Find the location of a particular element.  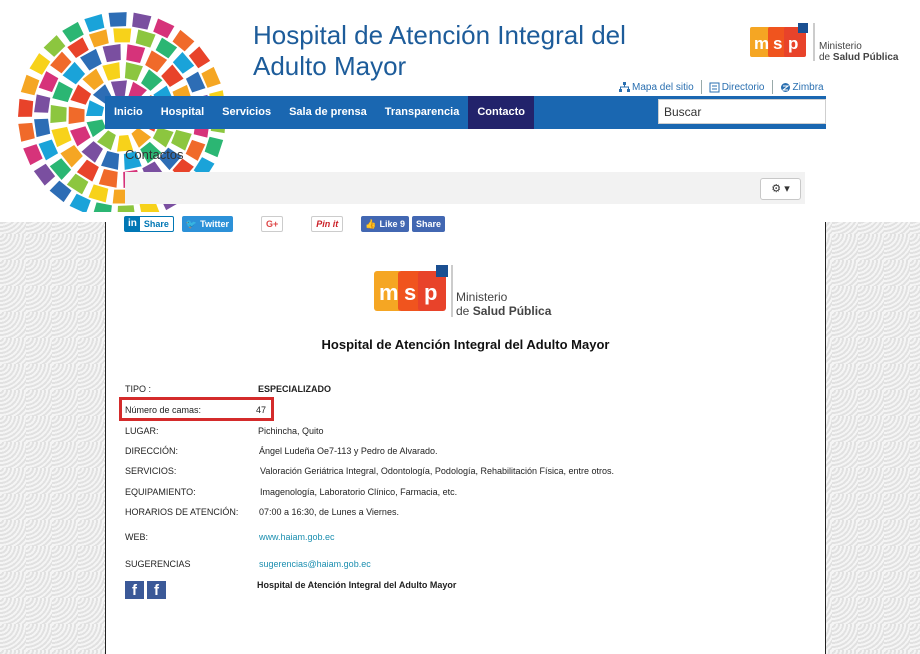

nav-item-contacto: Contacto is located at coordinates (501, 112).